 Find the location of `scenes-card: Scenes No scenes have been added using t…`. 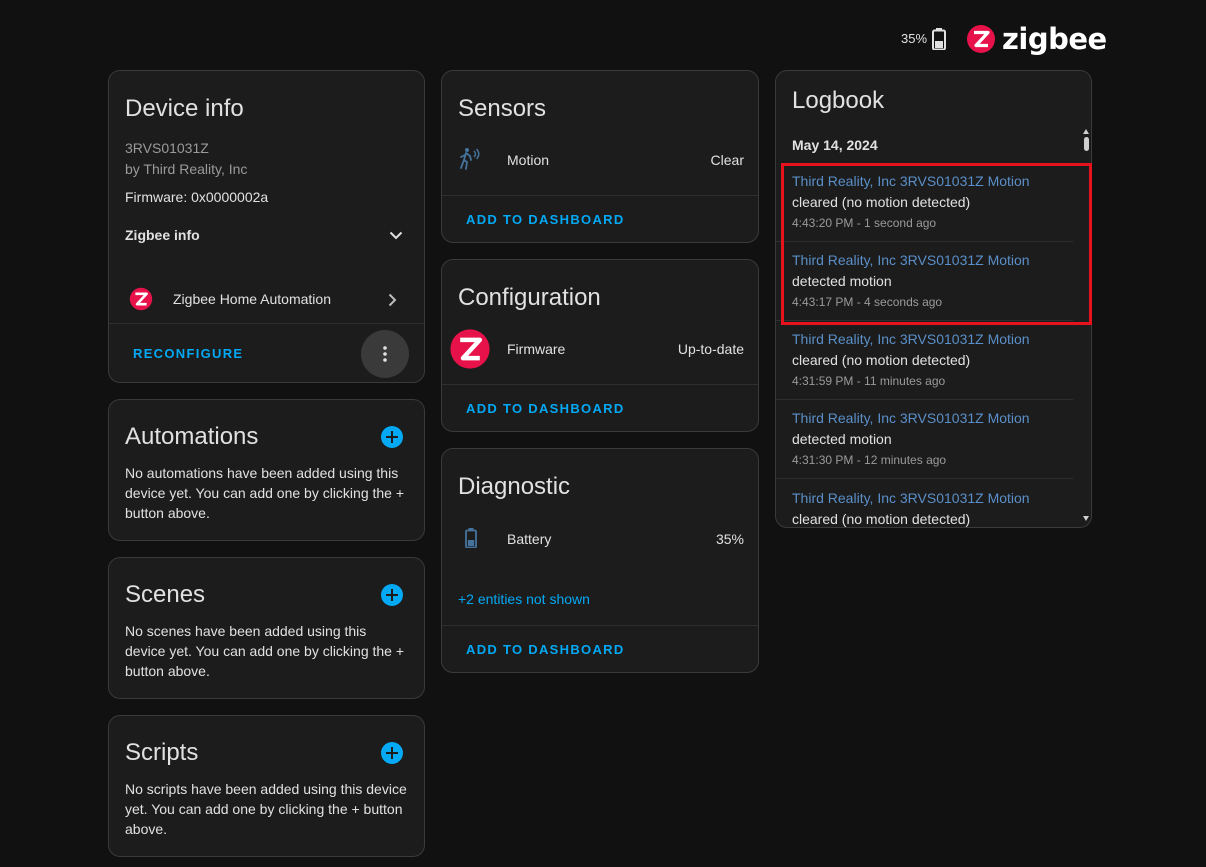

scenes-card: Scenes No scenes have been added using t… is located at coordinates (266, 628).